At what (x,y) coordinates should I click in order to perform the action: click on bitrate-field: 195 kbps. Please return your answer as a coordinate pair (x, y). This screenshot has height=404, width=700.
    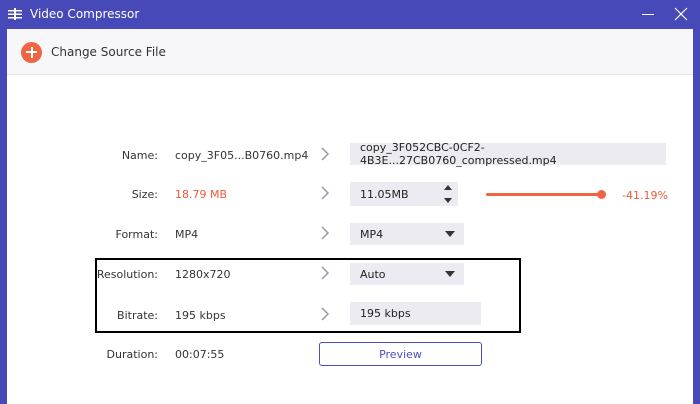
    Looking at the image, I should click on (415, 313).